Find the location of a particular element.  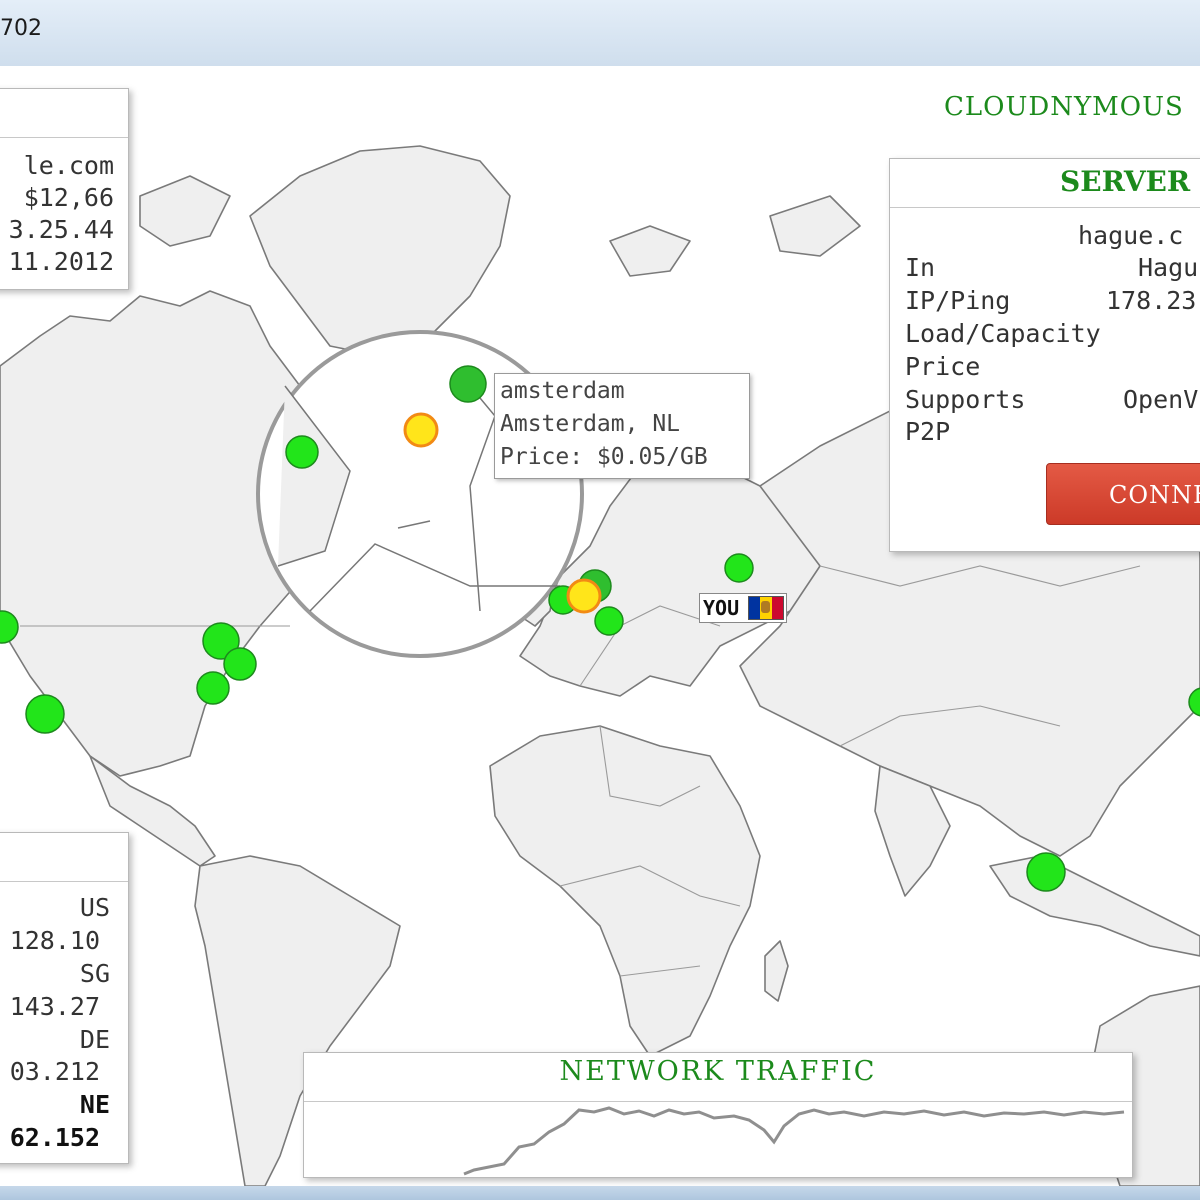

tooltip-location: Amsterdam, NL is located at coordinates (590, 424).